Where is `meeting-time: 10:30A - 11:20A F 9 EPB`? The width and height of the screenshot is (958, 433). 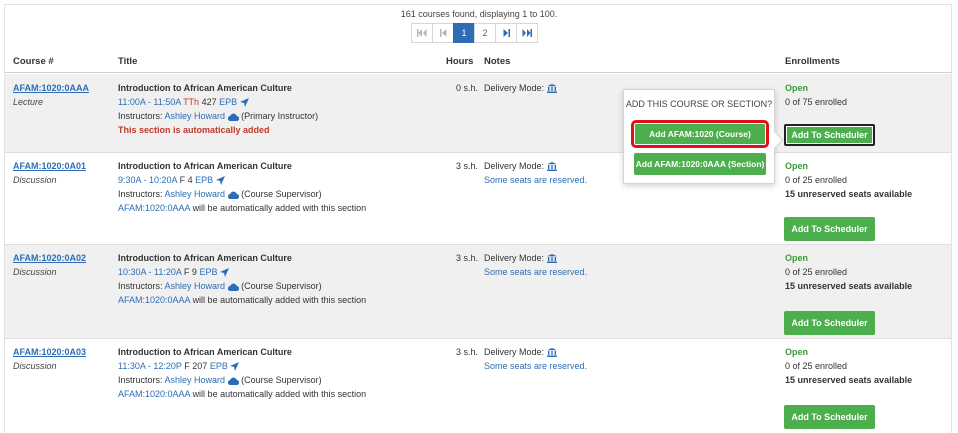
meeting-time: 10:30A - 11:20A F 9 EPB is located at coordinates (242, 272).